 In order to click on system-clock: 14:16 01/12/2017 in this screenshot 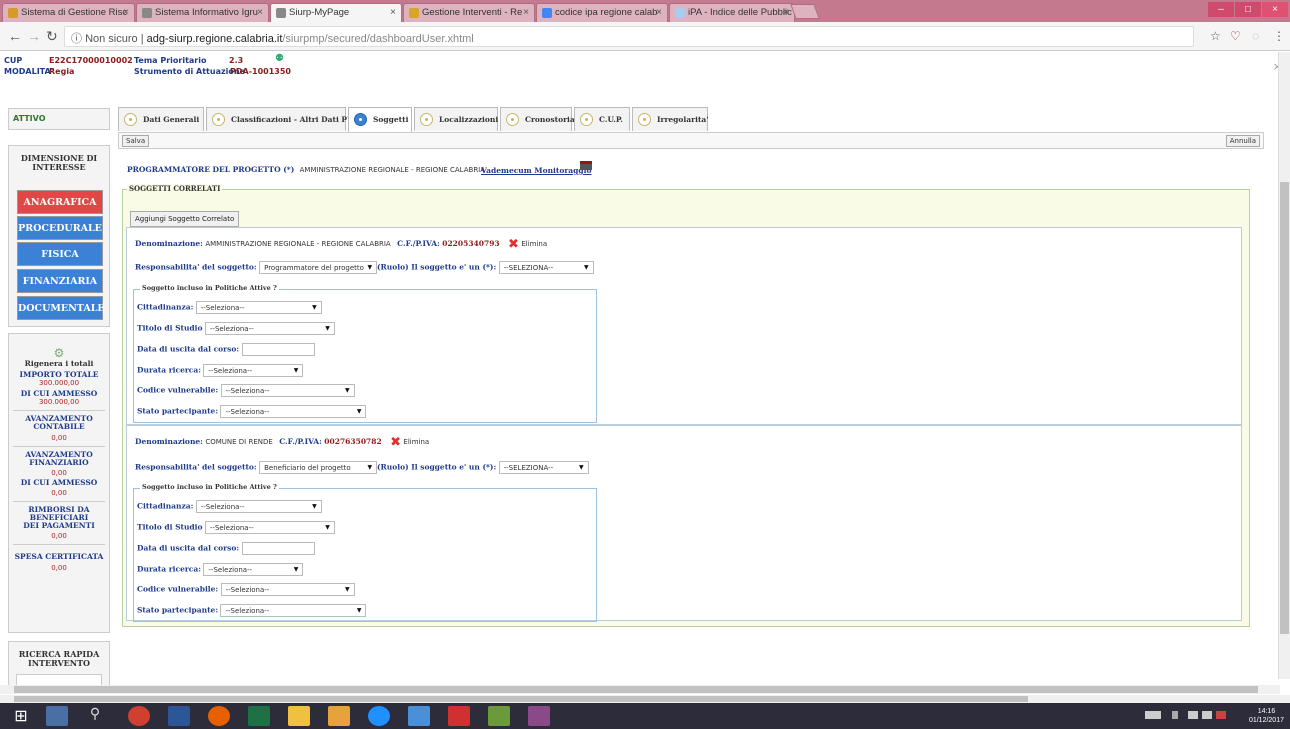, I will do `click(1266, 716)`.